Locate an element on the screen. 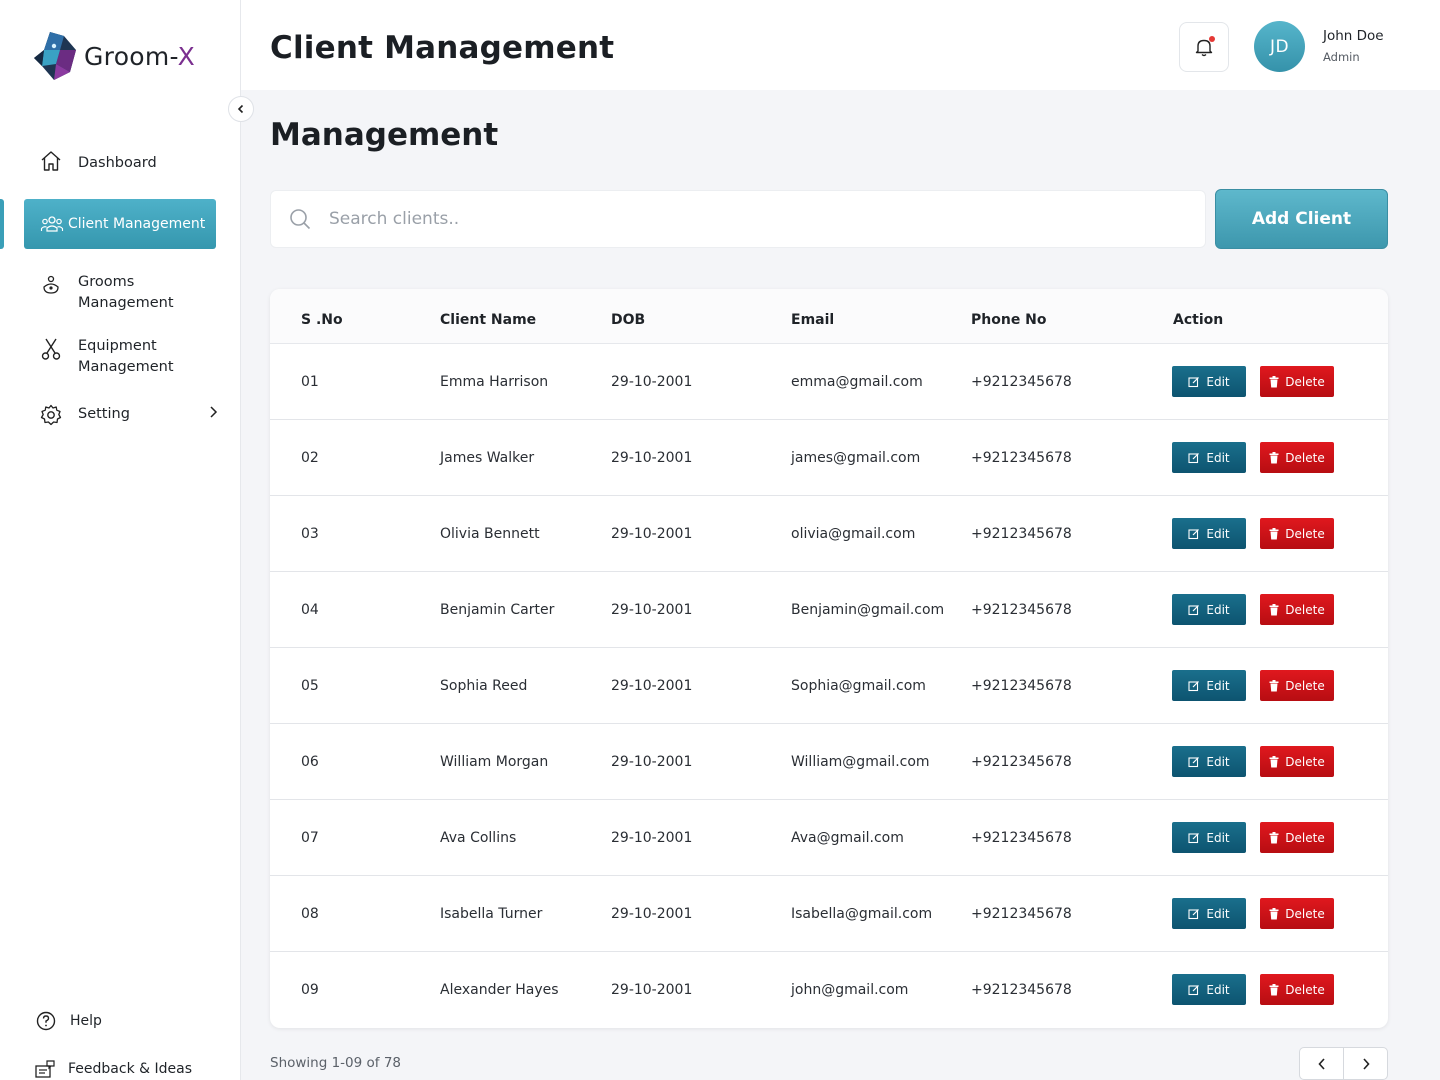 The image size is (1440, 1080). cell-client-name: Benjamin Carter is located at coordinates (497, 610).